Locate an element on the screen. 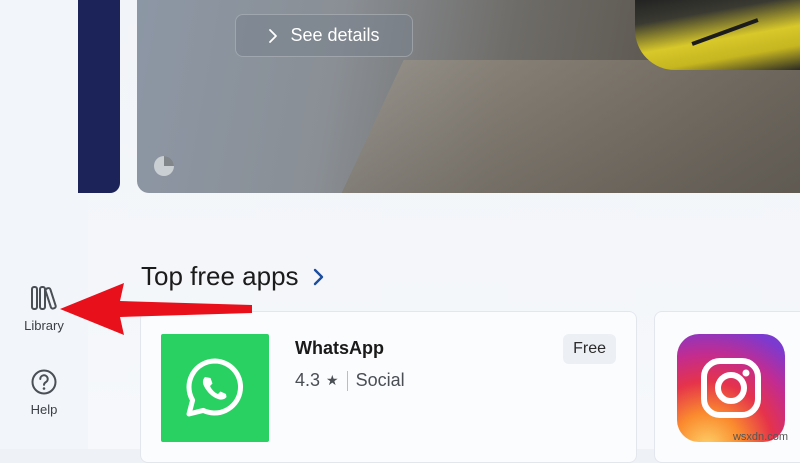 The height and width of the screenshot is (463, 800). previous-banner is located at coordinates (99, 96).